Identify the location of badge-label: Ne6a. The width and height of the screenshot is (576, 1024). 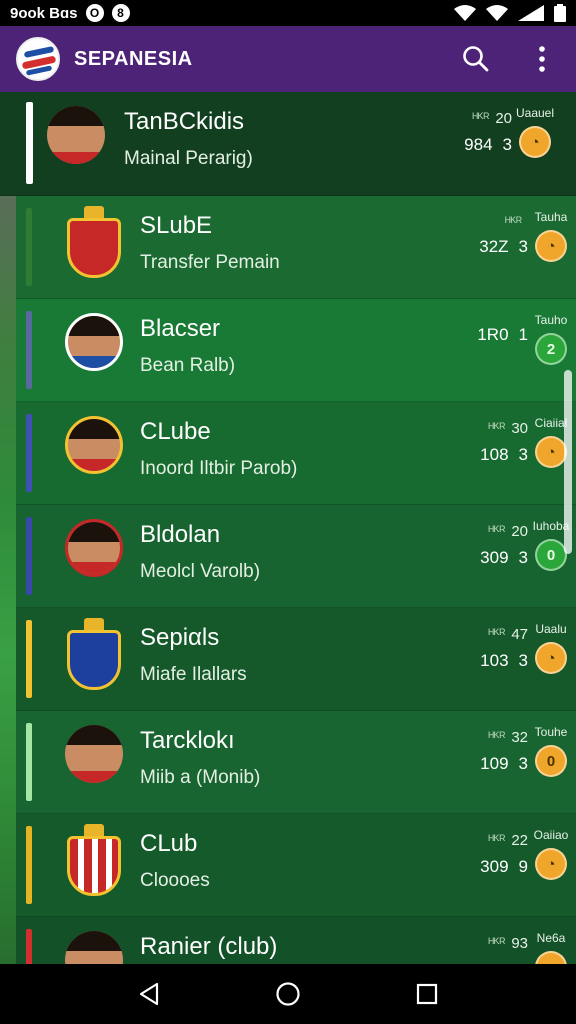
(551, 938).